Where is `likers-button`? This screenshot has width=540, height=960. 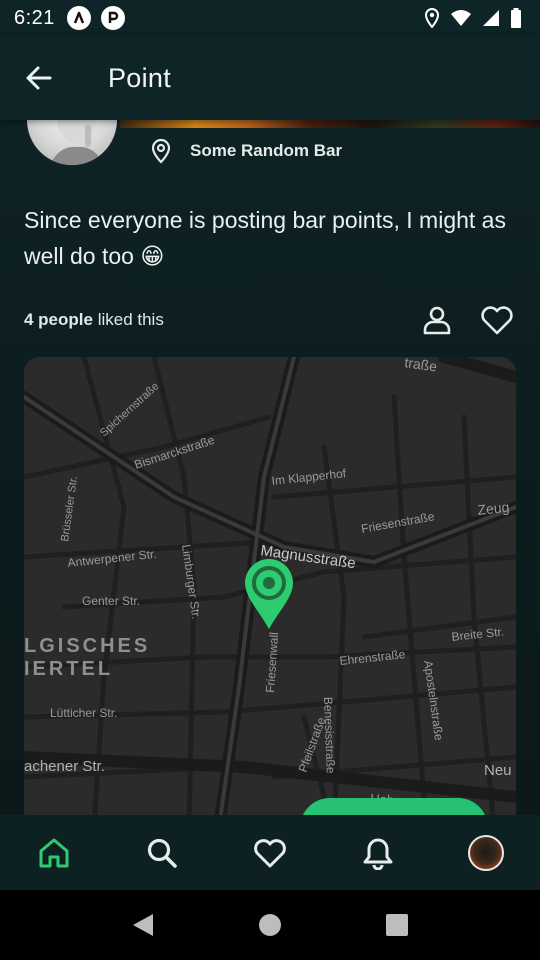
likers-button is located at coordinates (437, 320).